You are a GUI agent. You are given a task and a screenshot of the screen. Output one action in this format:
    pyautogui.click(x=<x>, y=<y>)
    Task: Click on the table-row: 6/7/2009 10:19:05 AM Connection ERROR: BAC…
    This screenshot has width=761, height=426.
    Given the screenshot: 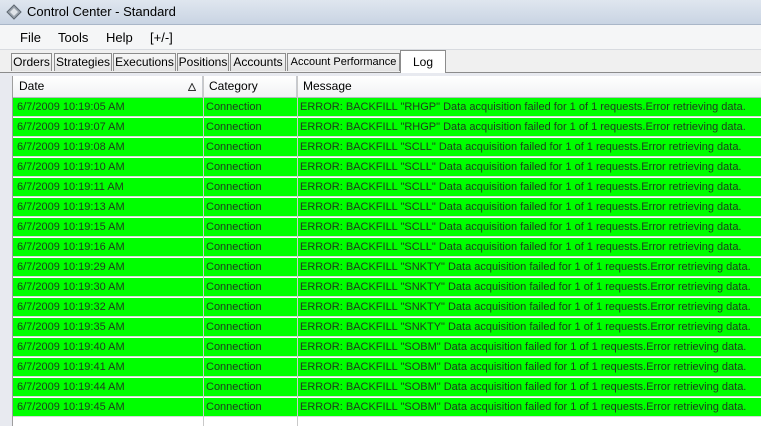 What is the action you would take?
    pyautogui.click(x=387, y=107)
    